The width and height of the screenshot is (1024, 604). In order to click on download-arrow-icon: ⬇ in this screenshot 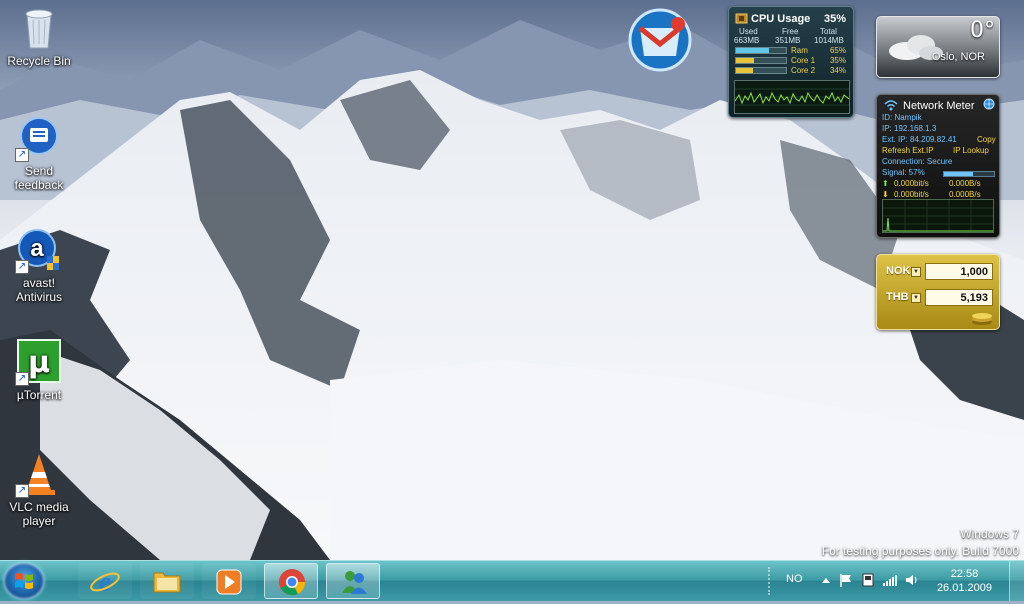, I will do `click(885, 194)`.